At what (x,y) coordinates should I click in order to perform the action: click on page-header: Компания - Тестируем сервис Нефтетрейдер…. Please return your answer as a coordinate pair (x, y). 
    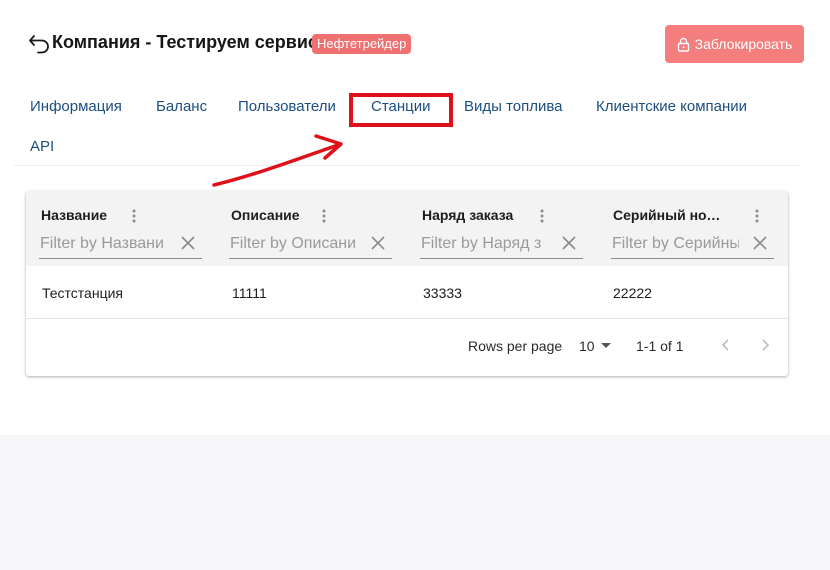
    Looking at the image, I should click on (416, 45).